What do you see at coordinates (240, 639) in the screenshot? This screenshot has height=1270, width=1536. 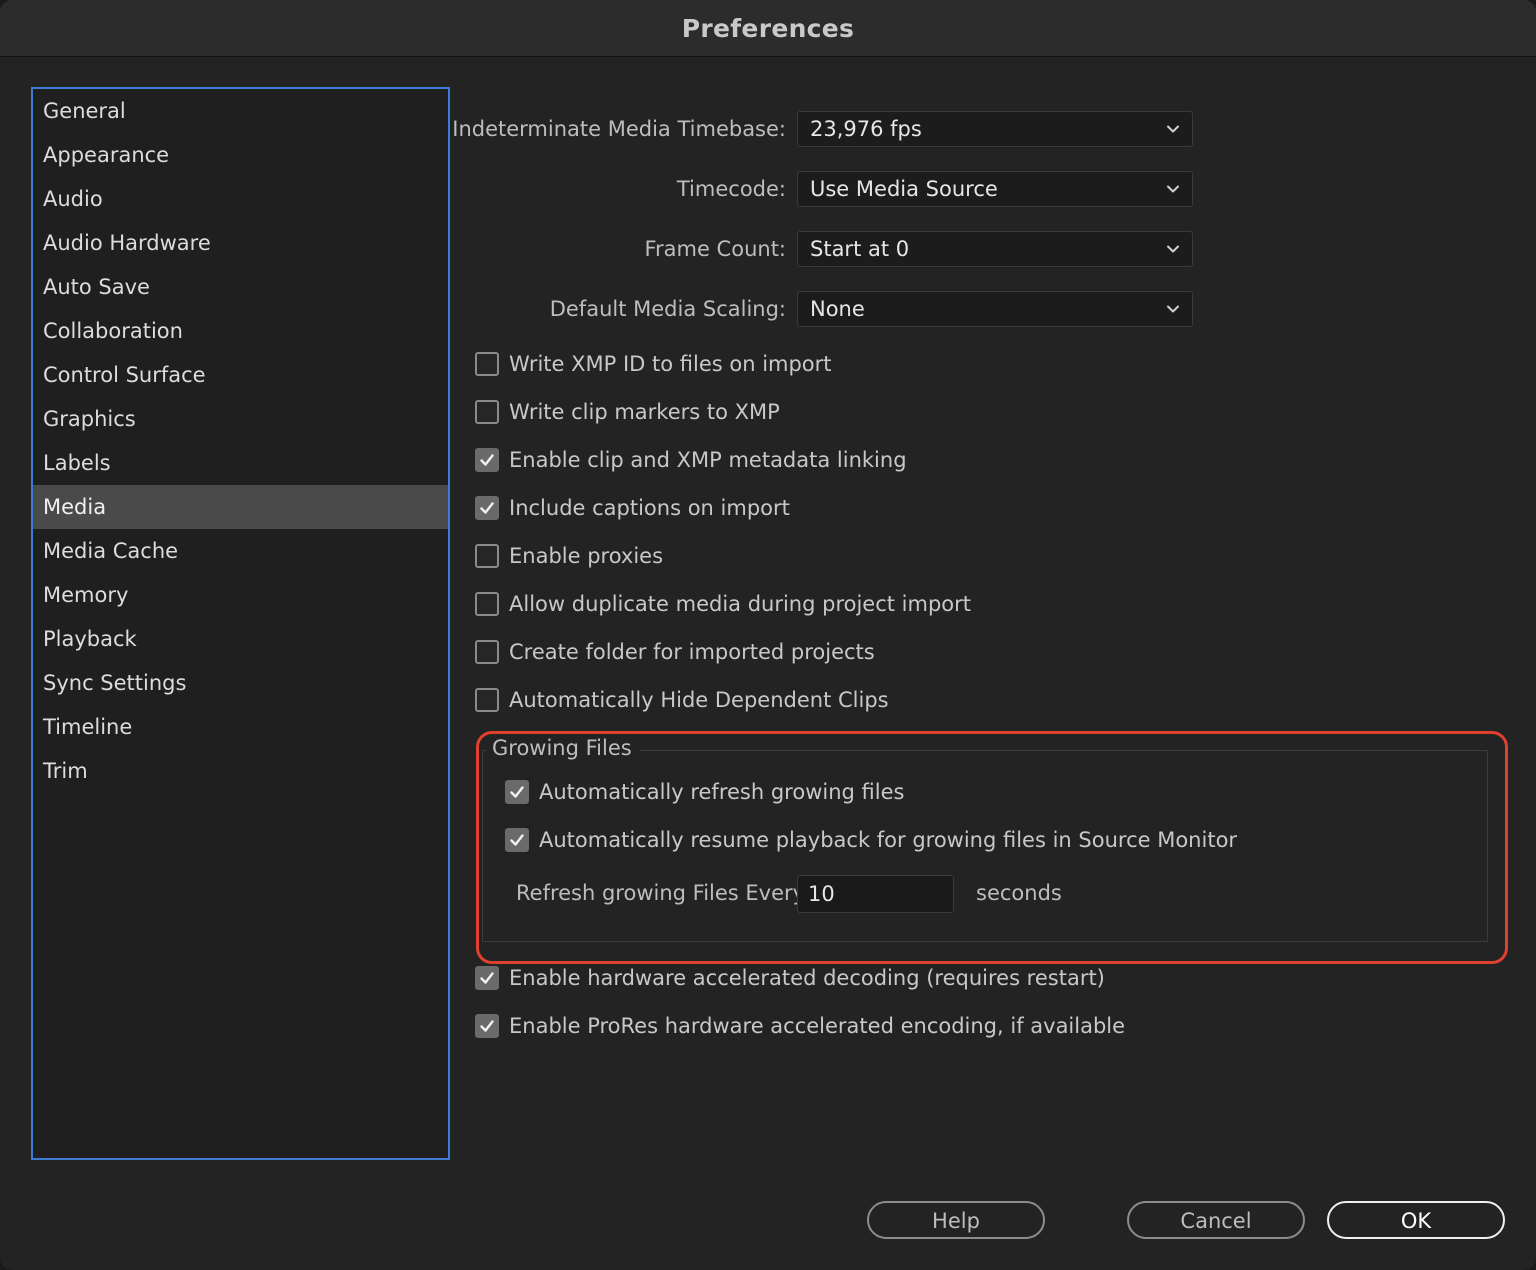 I see `sidebar-item-playback: Playback` at bounding box center [240, 639].